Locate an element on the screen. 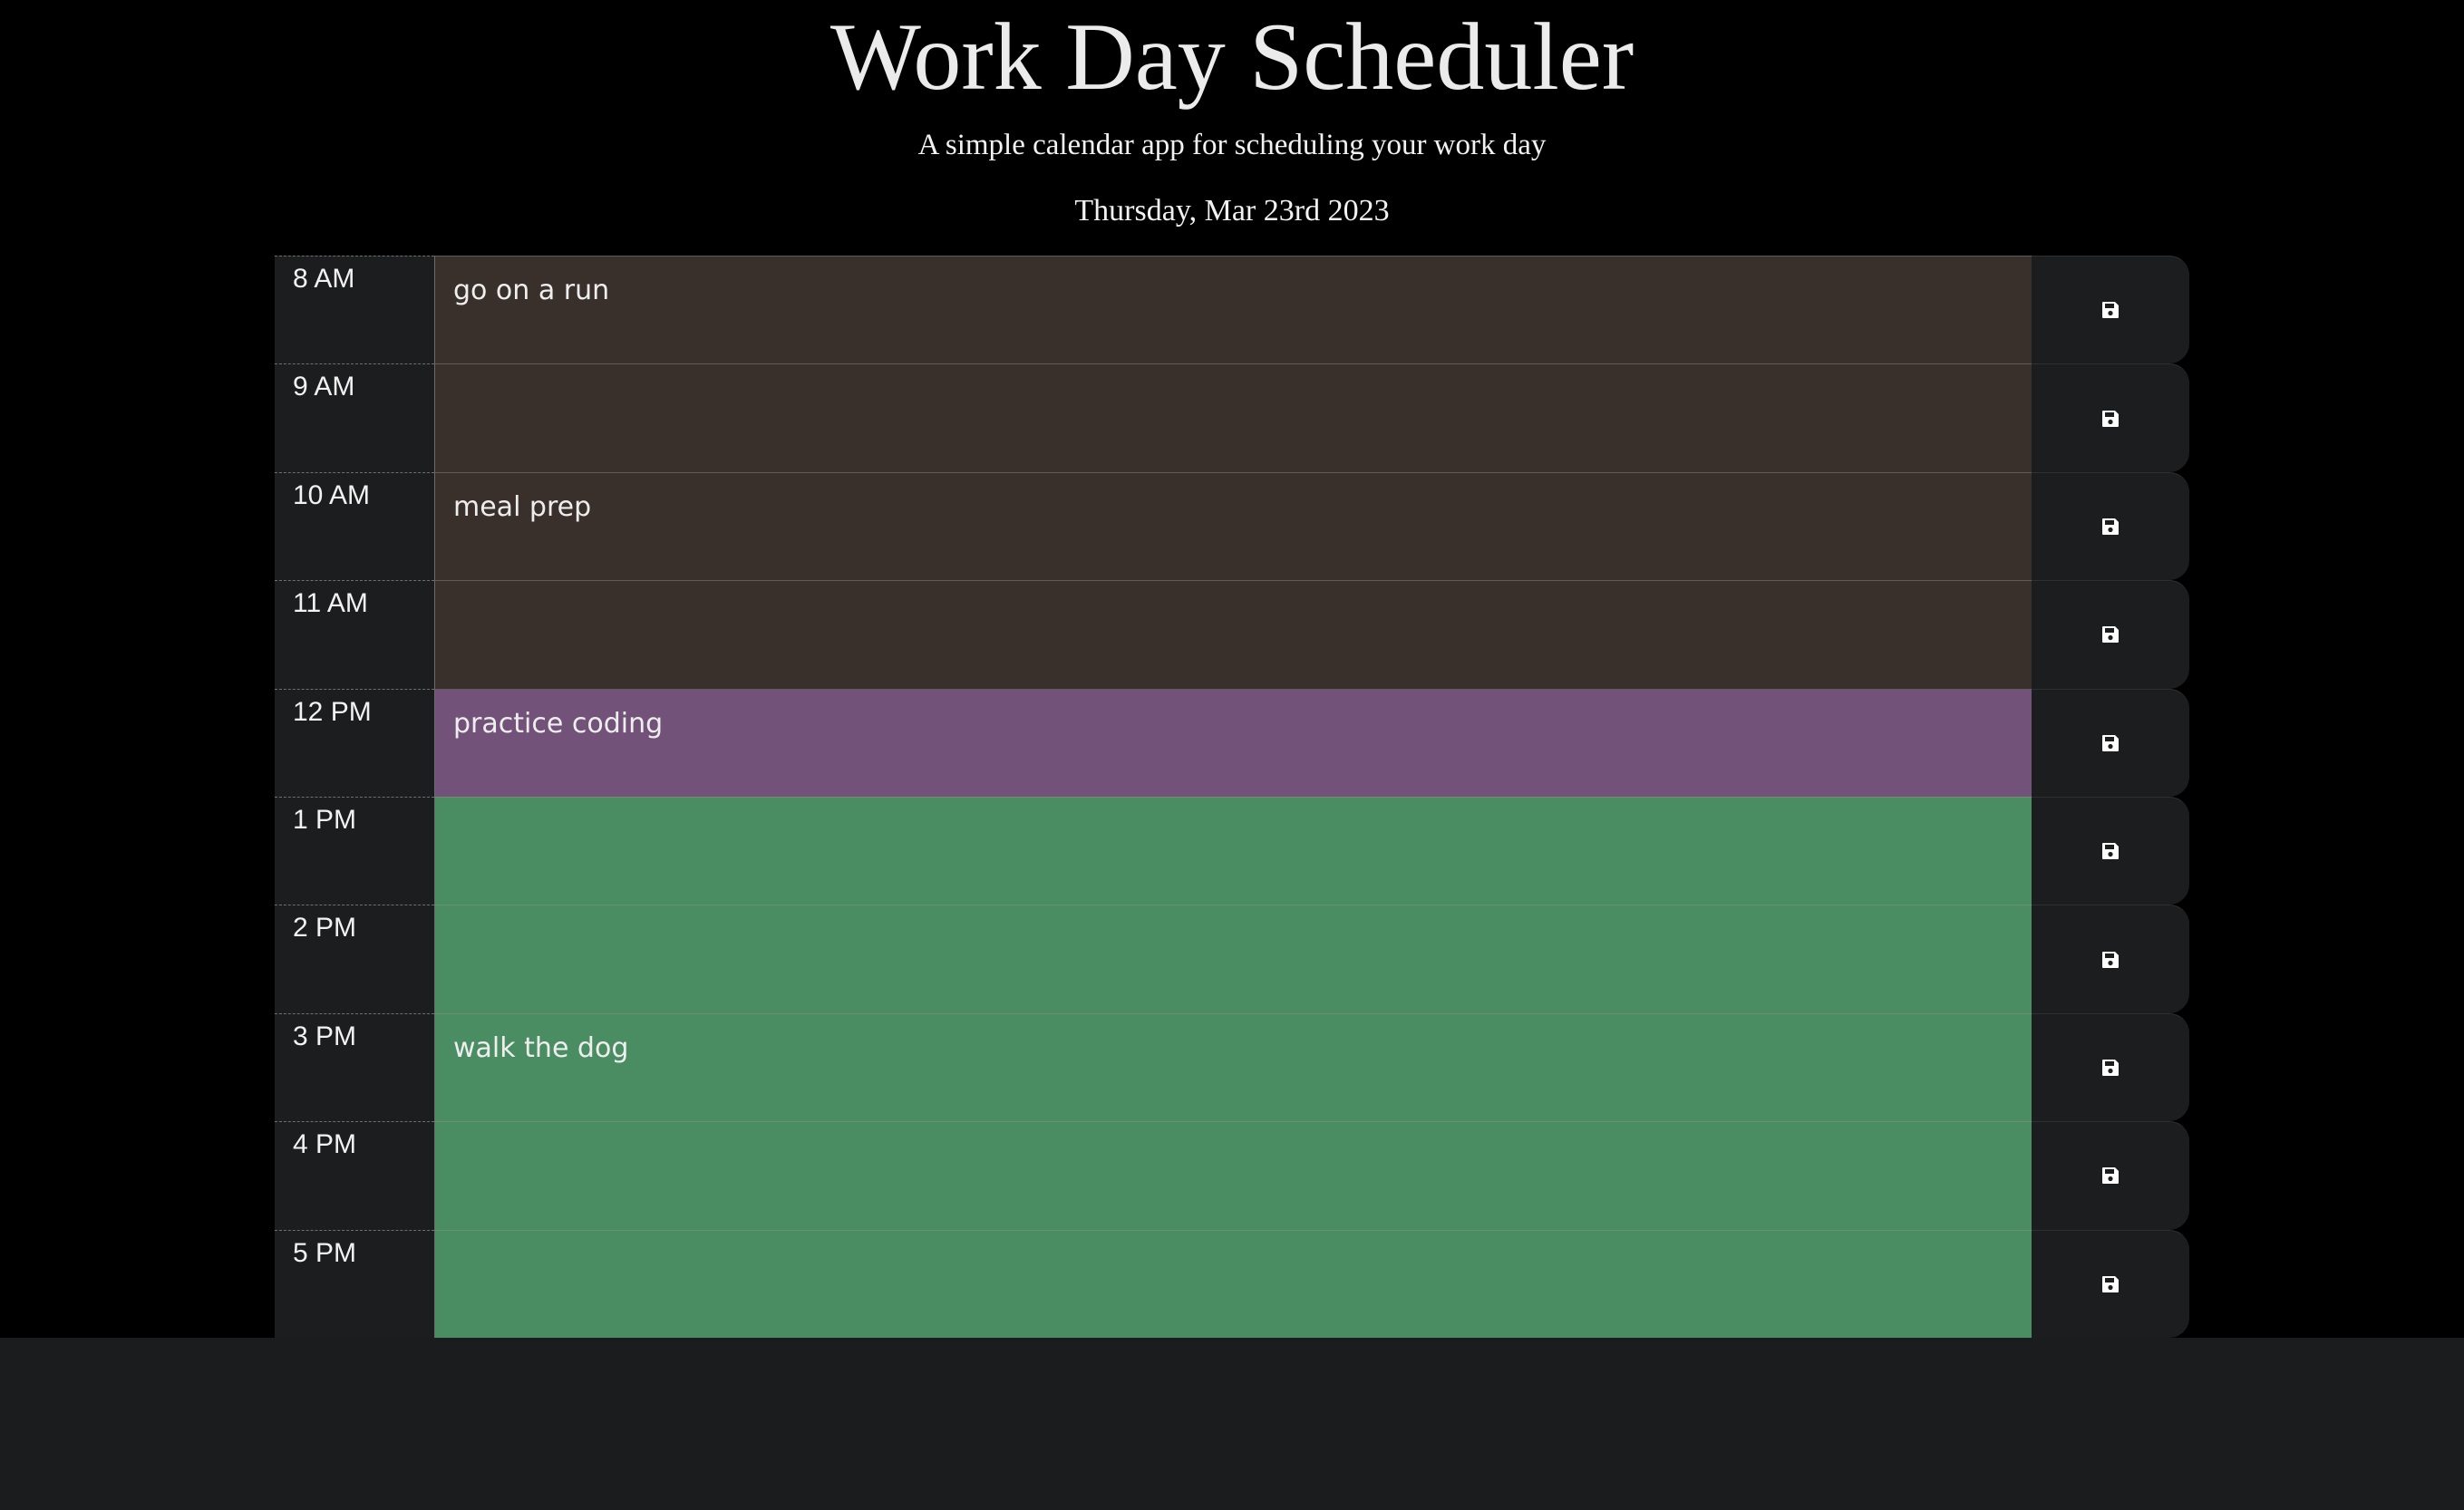  event-description-input: meal prep is located at coordinates (1233, 526).